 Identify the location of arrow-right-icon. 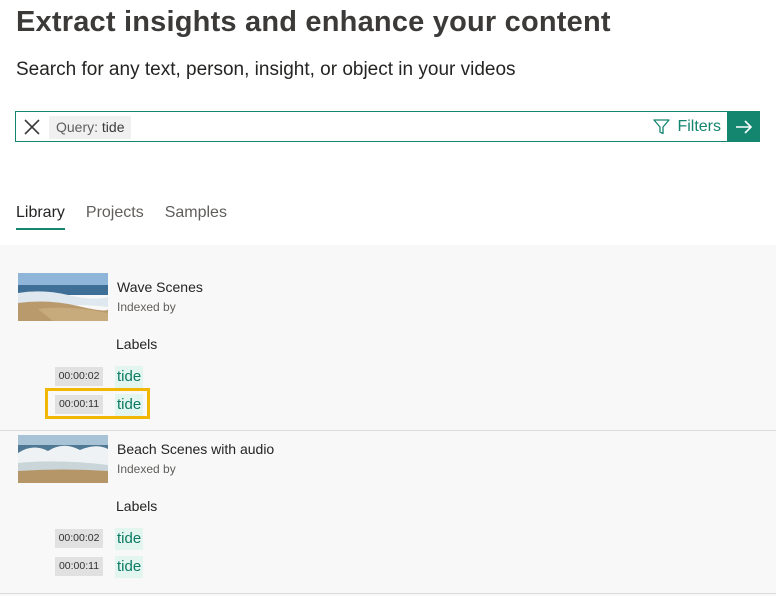
(743, 126).